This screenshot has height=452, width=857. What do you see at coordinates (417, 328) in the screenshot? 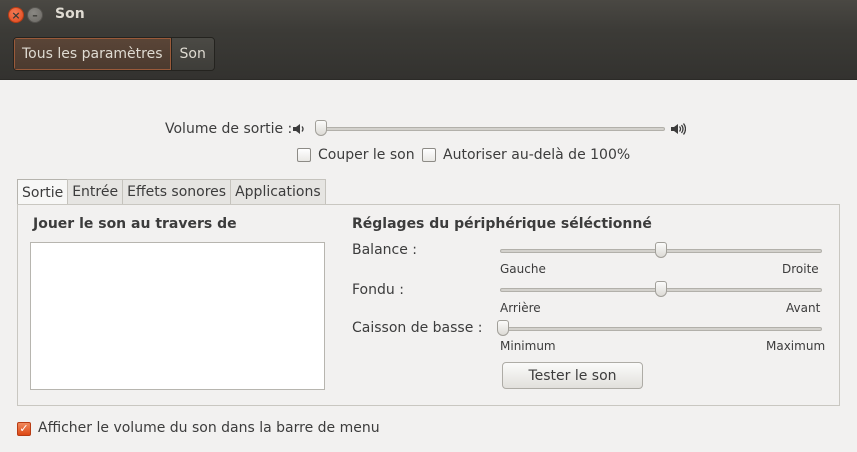
I see `subwoofer-label: Caisson de basse :` at bounding box center [417, 328].